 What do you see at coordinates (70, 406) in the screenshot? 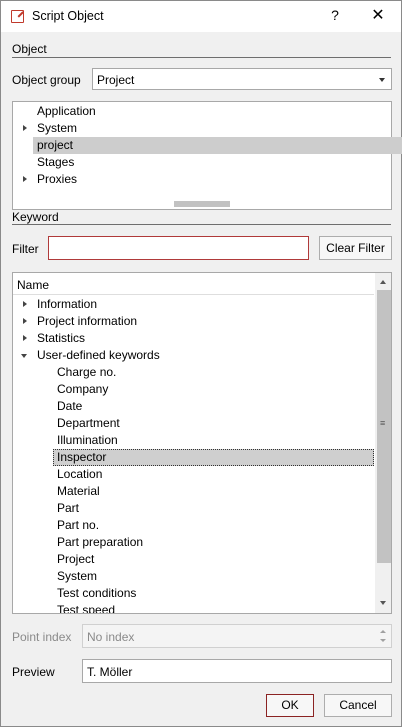
I see `list-item-label: Date` at bounding box center [70, 406].